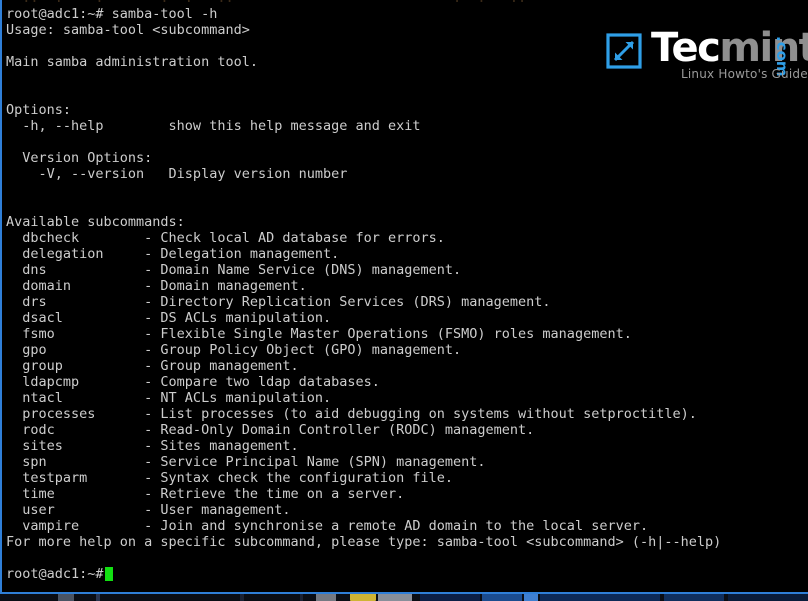 This screenshot has width=808, height=601. Describe the element at coordinates (624, 51) in the screenshot. I see `tecmint-logo-mark-icon` at that location.